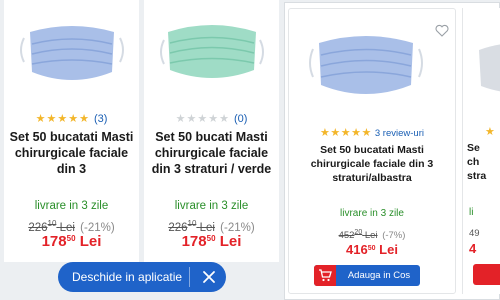 The height and width of the screenshot is (300, 500). I want to click on rating-stars: ★★★★★ (3), so click(71, 118).